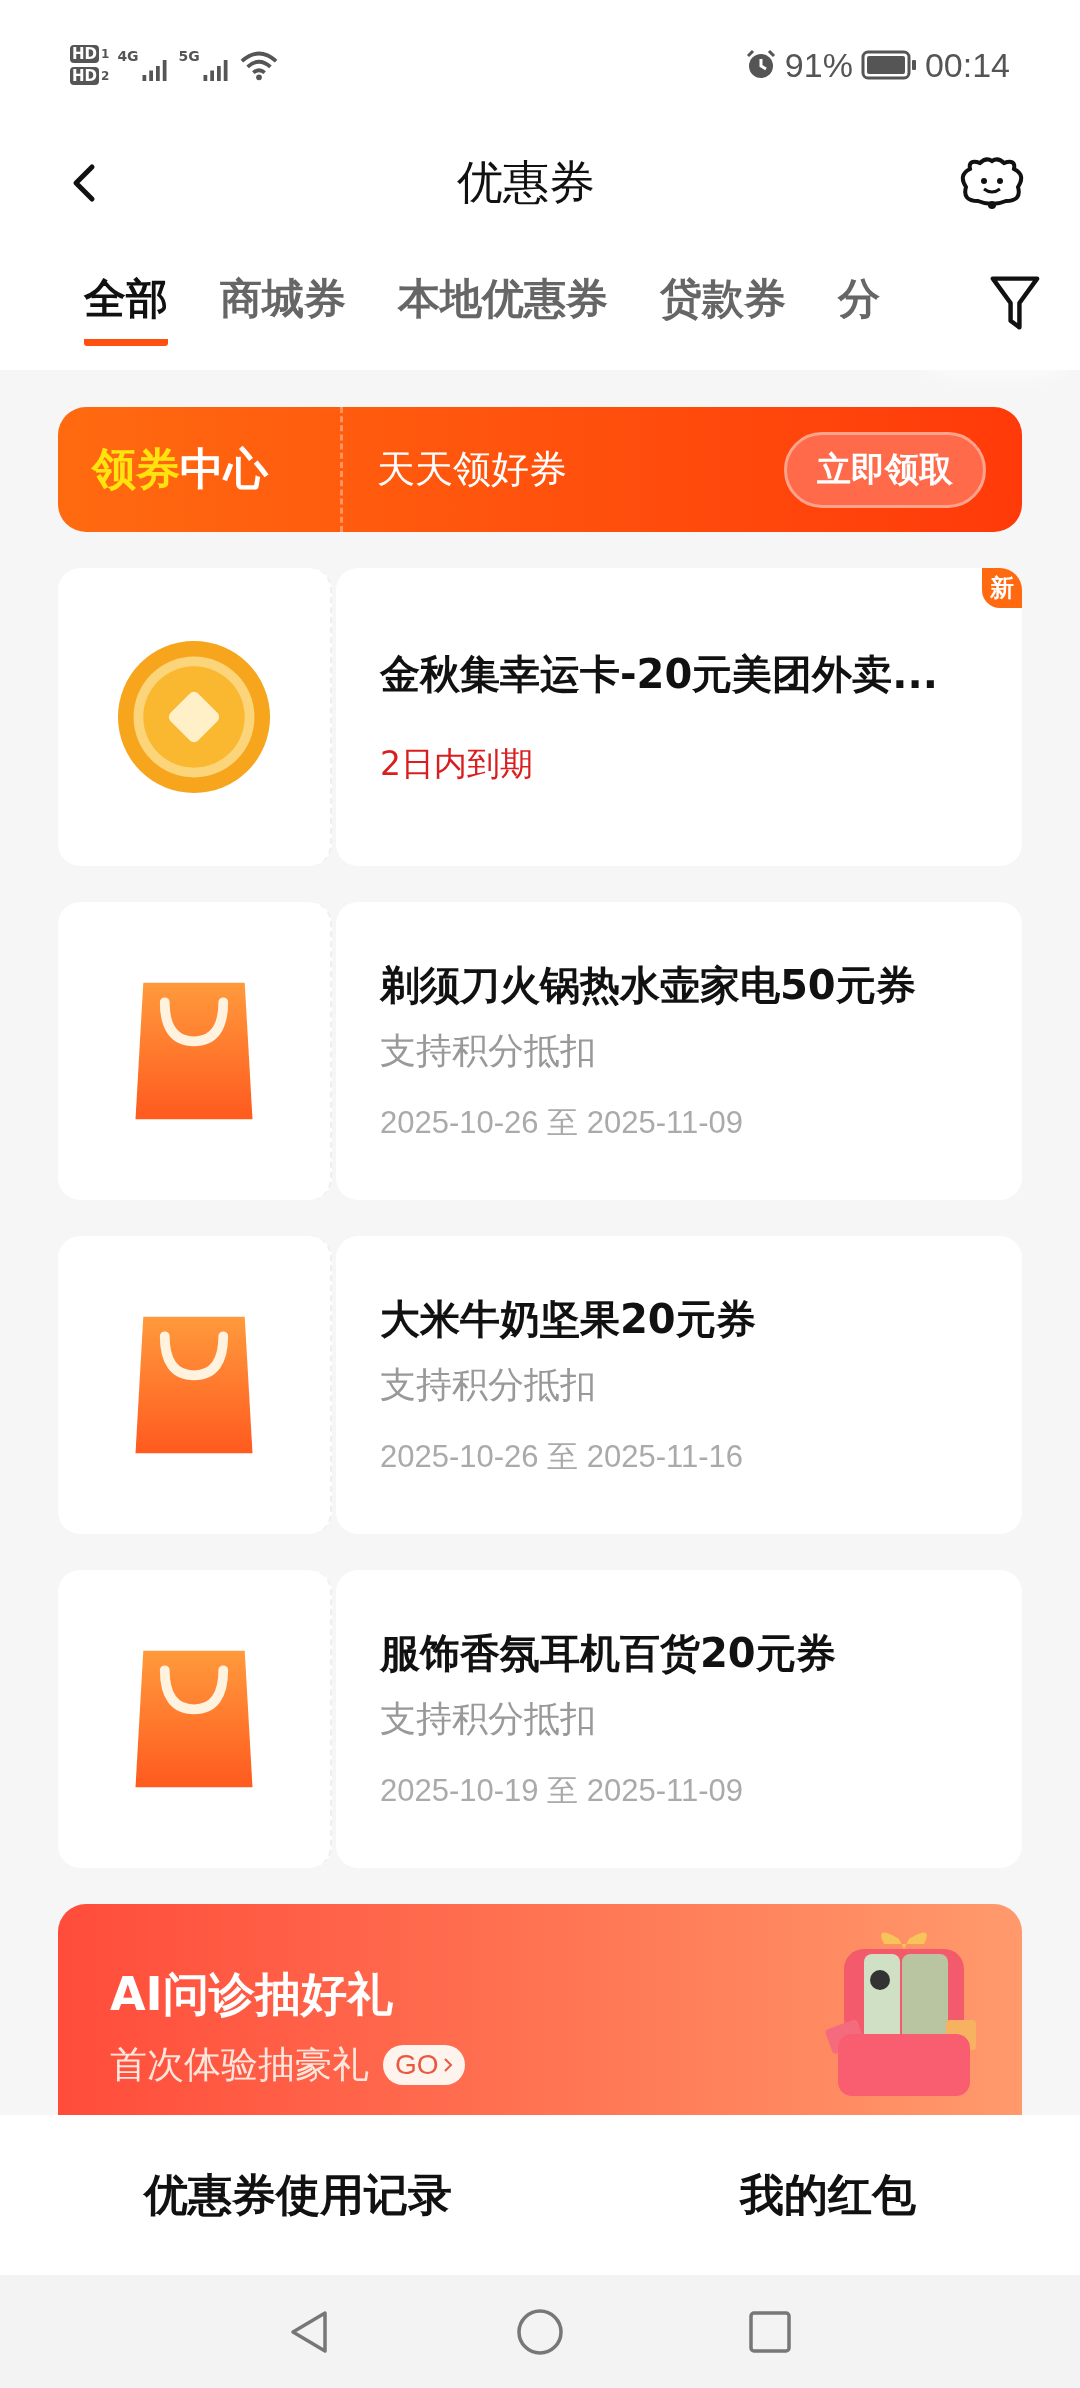 This screenshot has width=1080, height=2388. What do you see at coordinates (194, 717) in the screenshot?
I see `coin-icon` at bounding box center [194, 717].